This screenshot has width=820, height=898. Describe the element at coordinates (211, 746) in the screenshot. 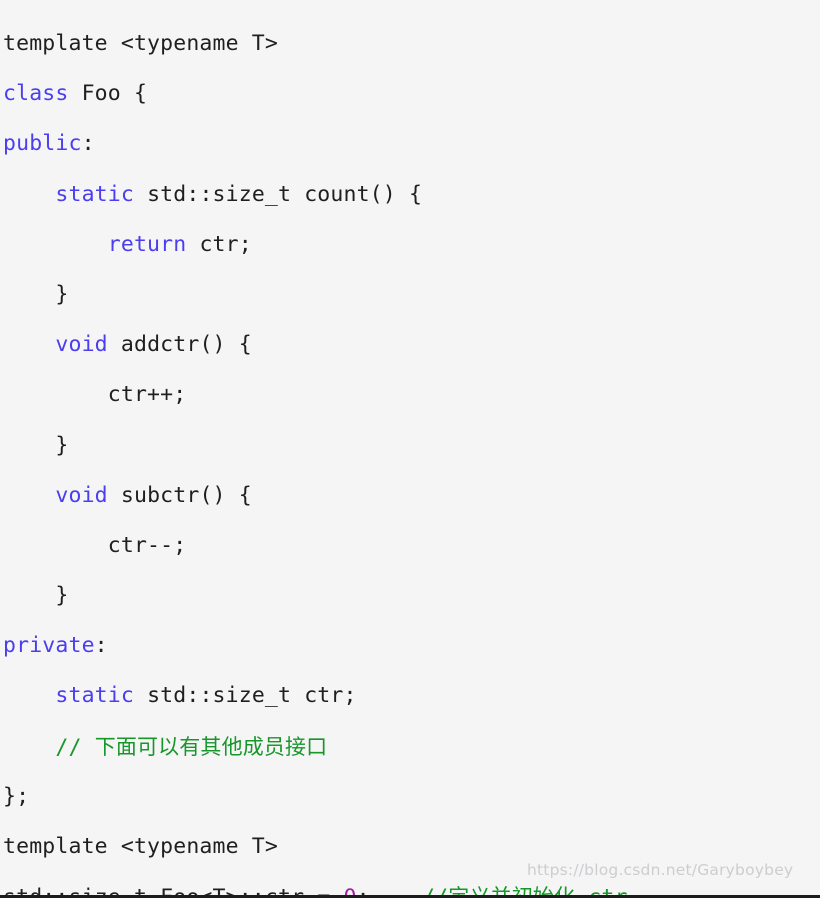

I see `code-token-comment-cjk: 下面可以有其他成员接口` at that location.